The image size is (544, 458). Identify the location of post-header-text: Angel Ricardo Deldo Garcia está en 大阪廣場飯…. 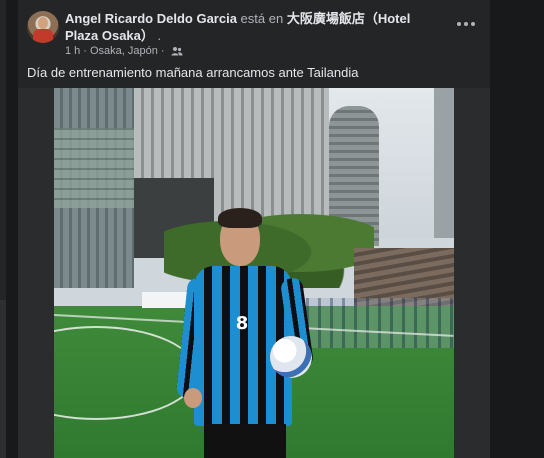
(255, 27).